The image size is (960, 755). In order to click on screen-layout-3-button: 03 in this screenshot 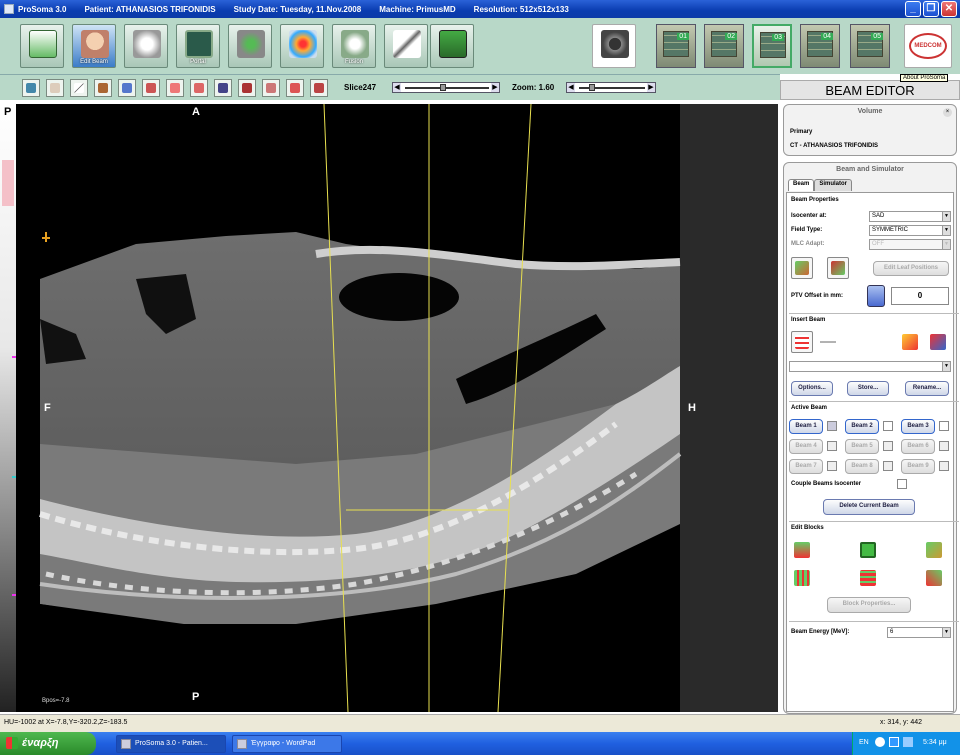, I will do `click(772, 46)`.